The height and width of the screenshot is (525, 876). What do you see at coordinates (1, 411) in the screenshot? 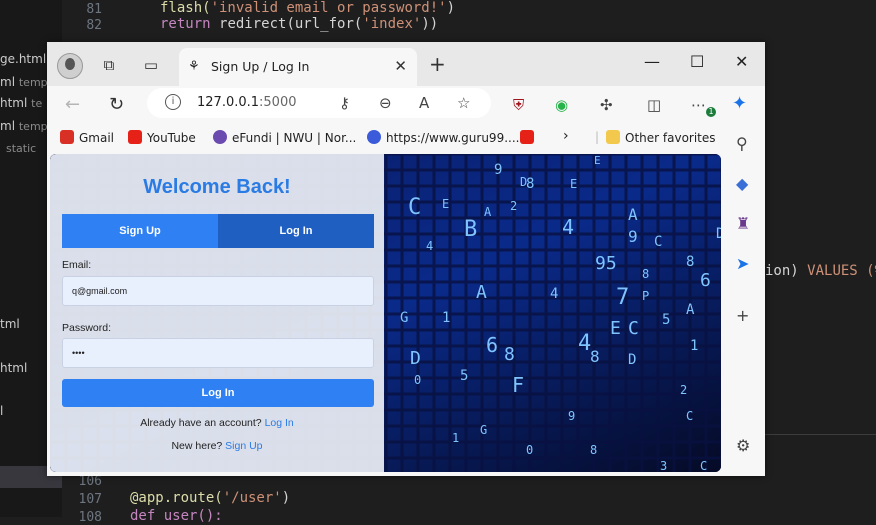
I see `explorer-item: l` at bounding box center [1, 411].